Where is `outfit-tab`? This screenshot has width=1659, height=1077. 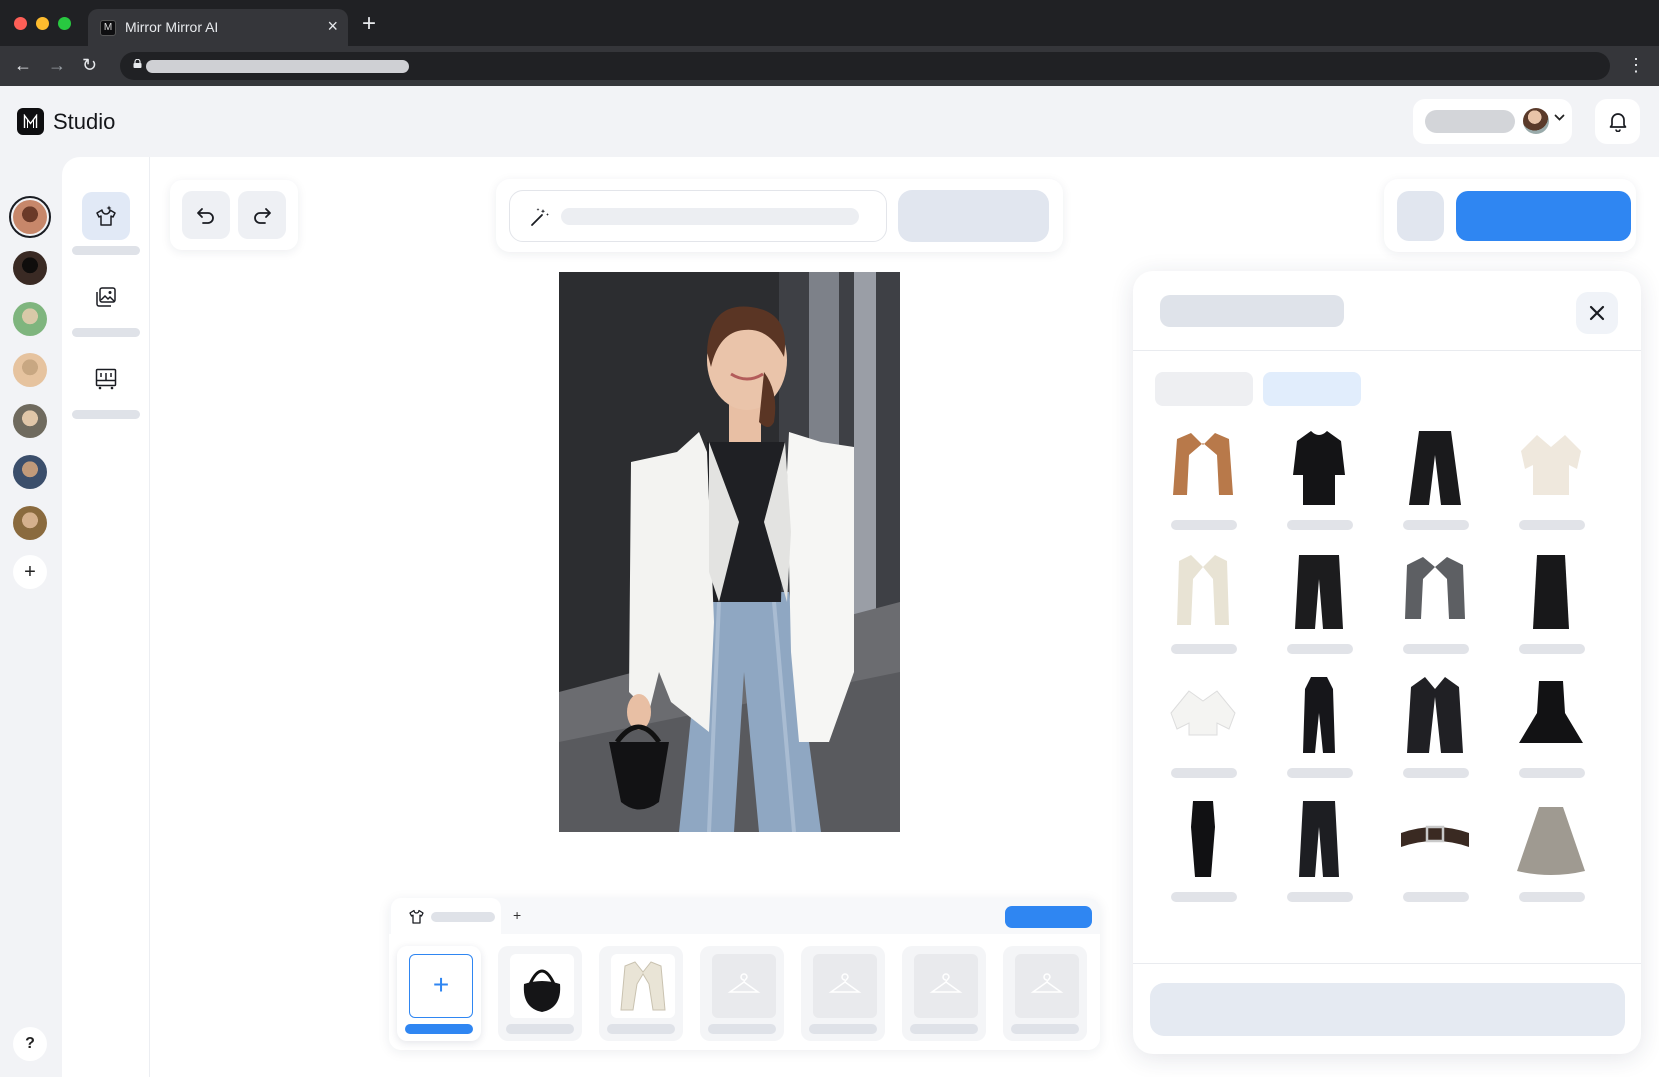 outfit-tab is located at coordinates (446, 916).